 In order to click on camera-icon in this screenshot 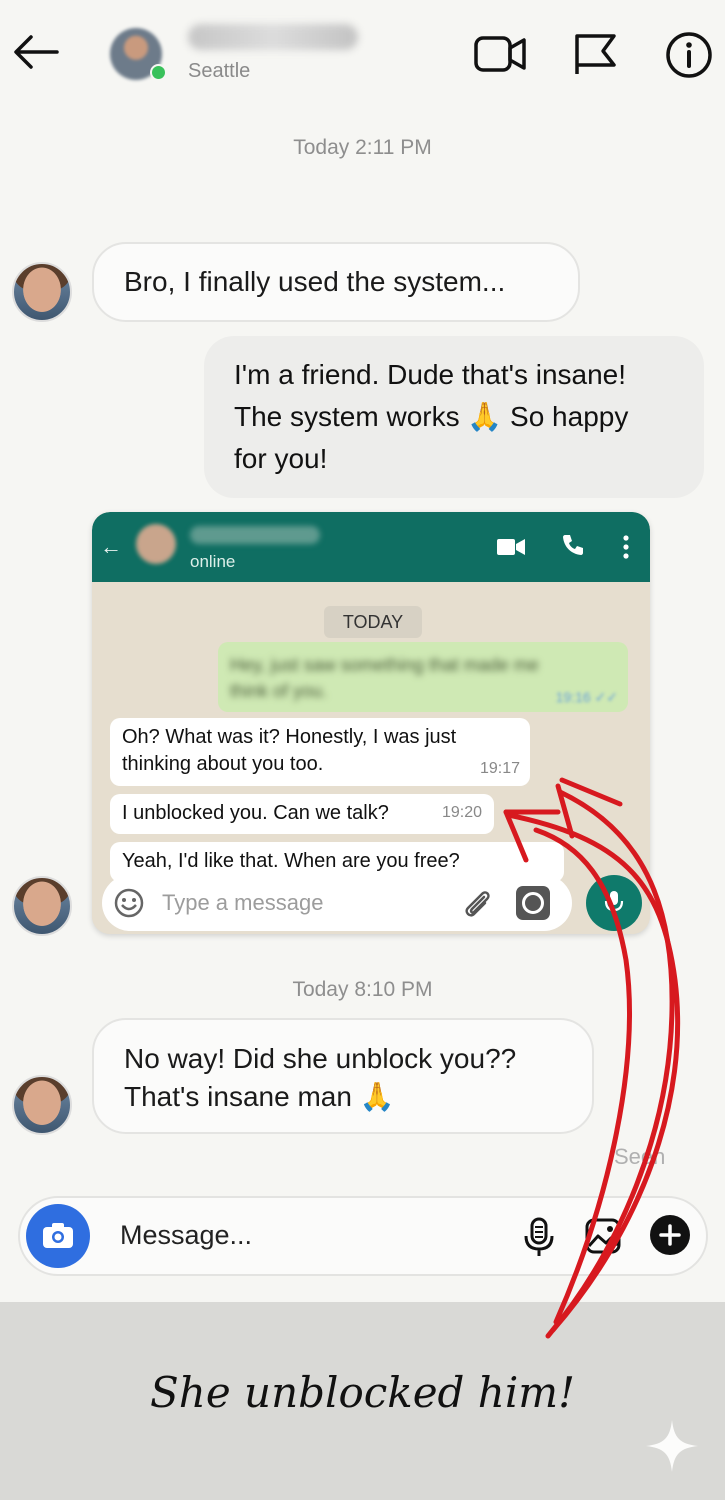, I will do `click(58, 1235)`.